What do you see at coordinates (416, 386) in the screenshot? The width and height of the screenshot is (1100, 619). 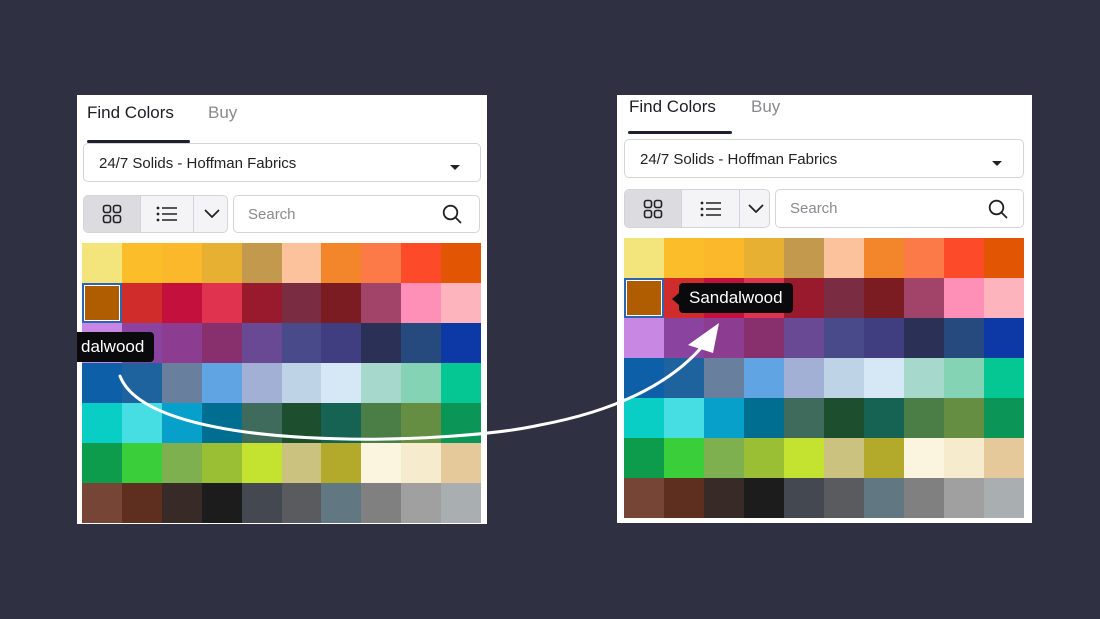 I see `transition-arrow-curve` at bounding box center [416, 386].